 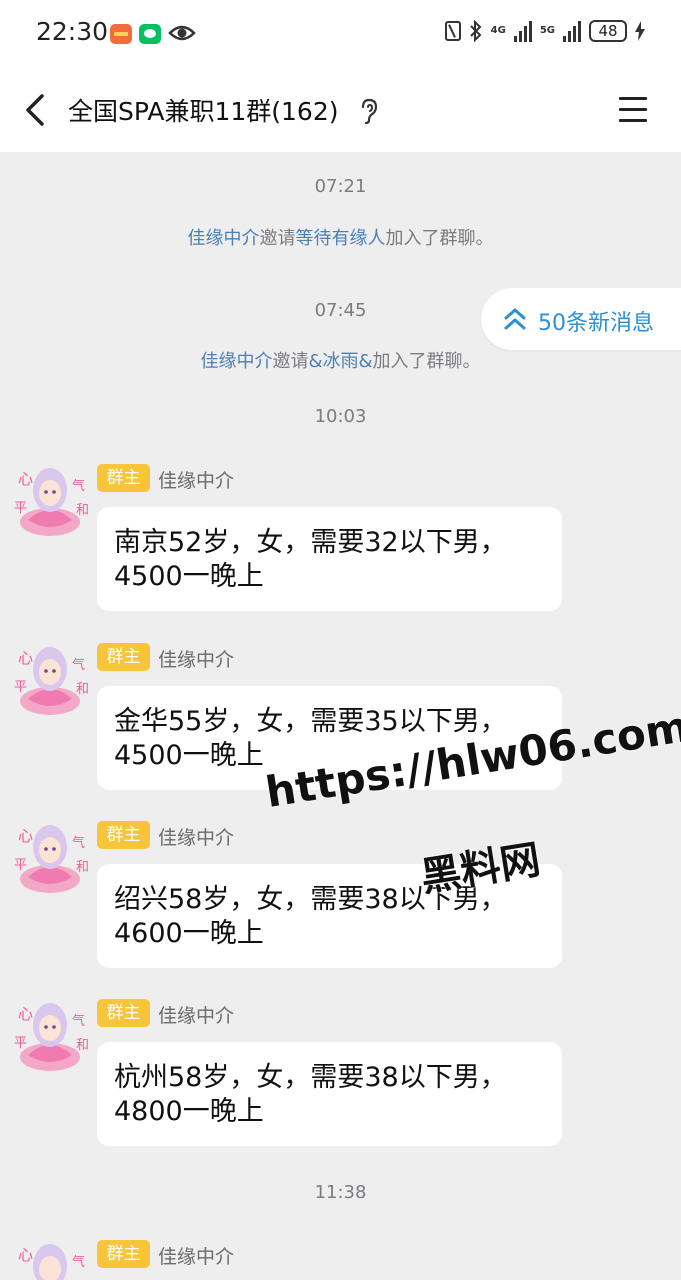 I want to click on bluetooth-icon, so click(x=475, y=31).